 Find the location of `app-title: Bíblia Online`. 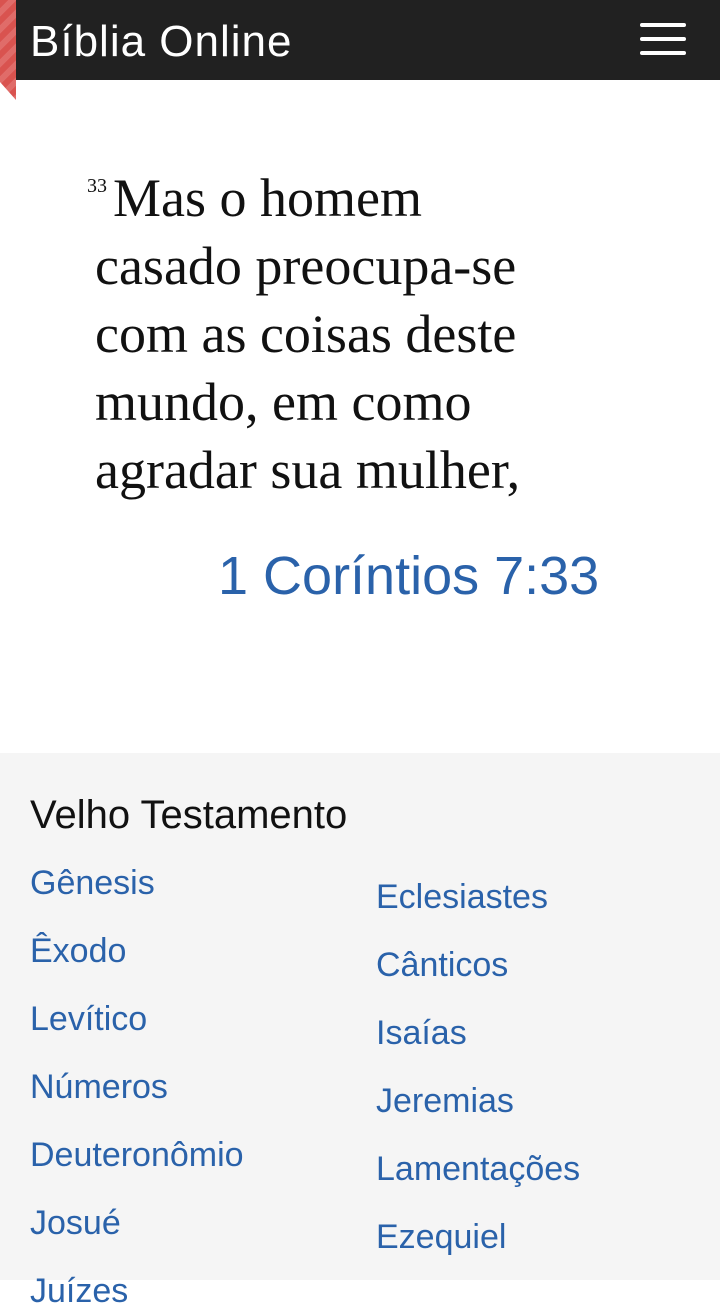

app-title: Bíblia Online is located at coordinates (161, 42).